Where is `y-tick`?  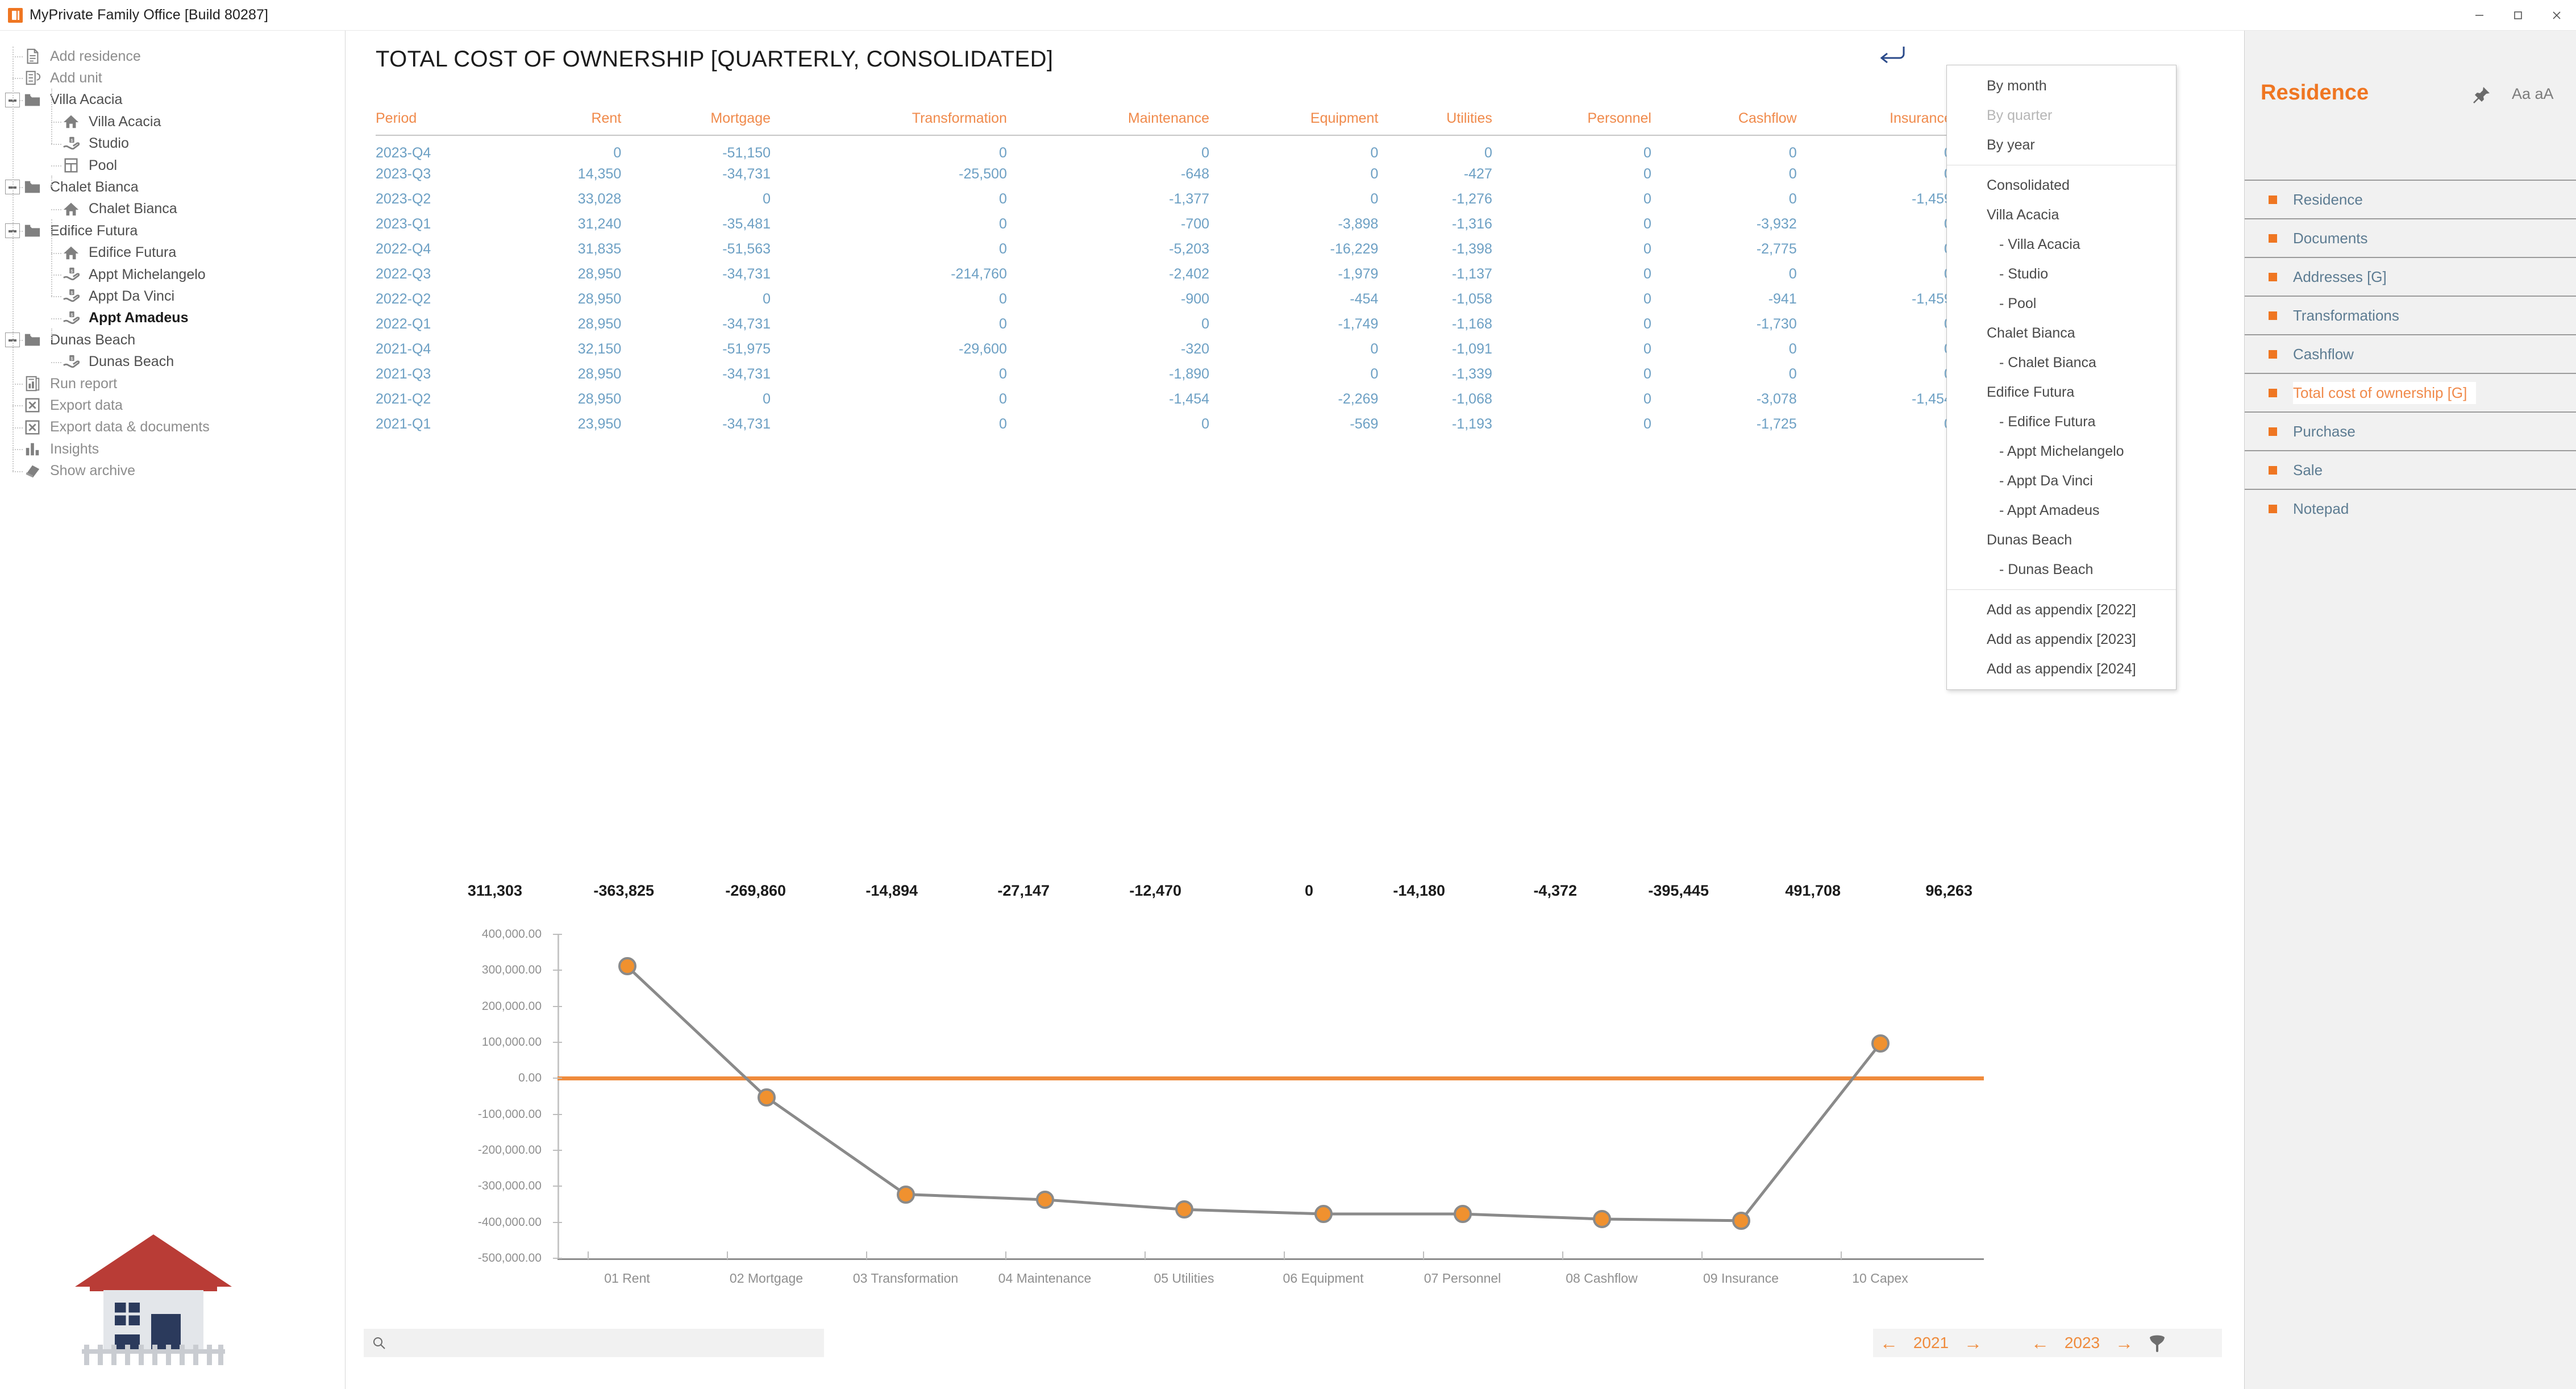
y-tick is located at coordinates (557, 1222).